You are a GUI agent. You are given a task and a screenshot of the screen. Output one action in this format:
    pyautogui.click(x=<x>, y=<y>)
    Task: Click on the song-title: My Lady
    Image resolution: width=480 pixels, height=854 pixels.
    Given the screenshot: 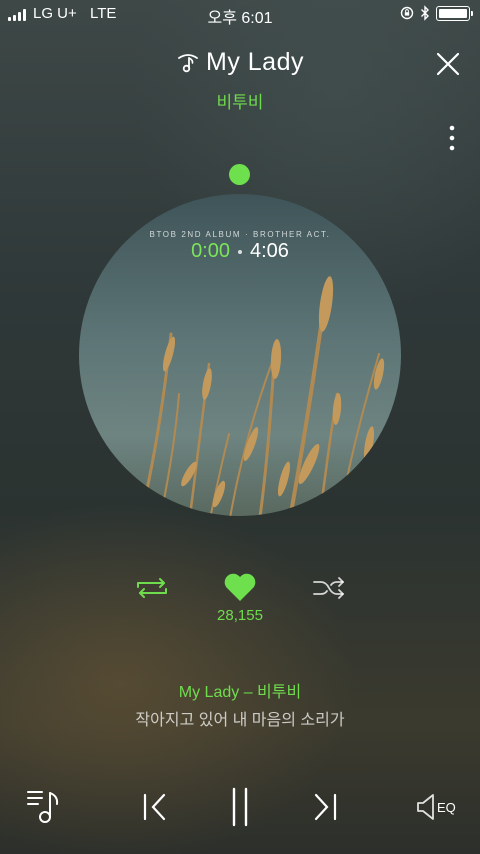 What is the action you would take?
    pyautogui.click(x=255, y=62)
    